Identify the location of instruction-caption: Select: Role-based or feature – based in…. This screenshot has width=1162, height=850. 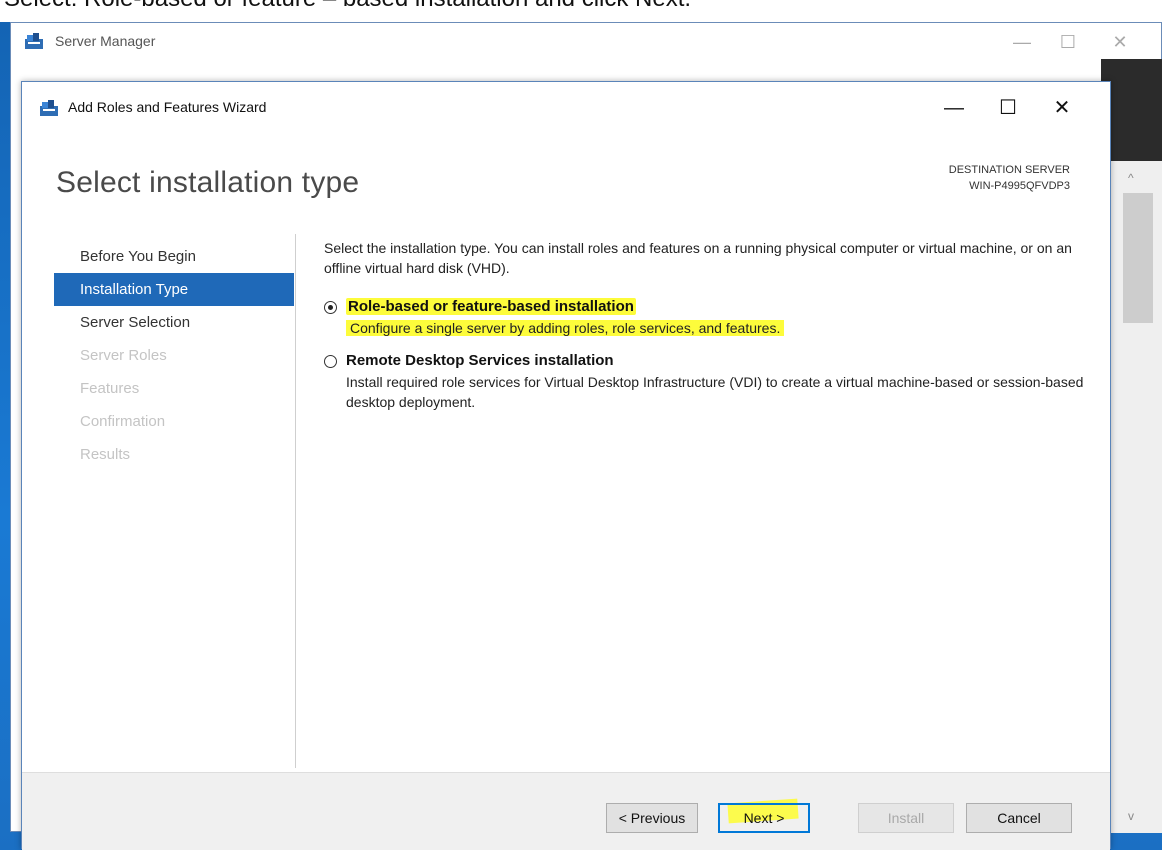
(581, 11).